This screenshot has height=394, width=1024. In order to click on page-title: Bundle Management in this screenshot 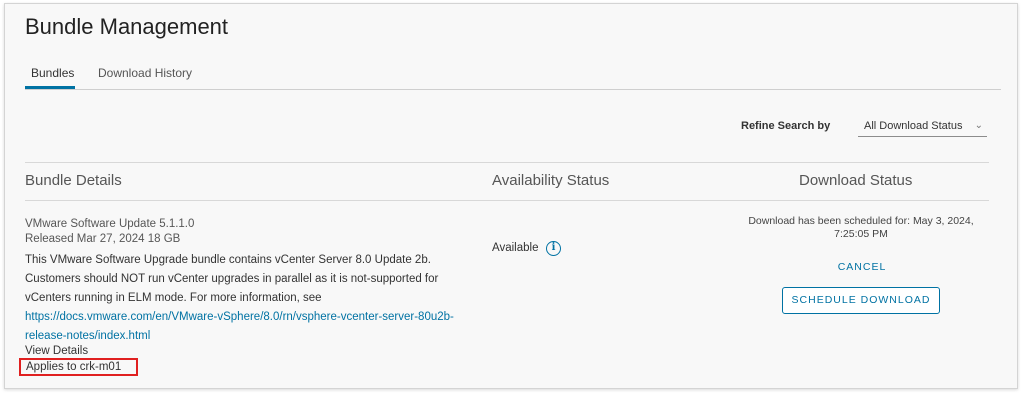, I will do `click(127, 26)`.